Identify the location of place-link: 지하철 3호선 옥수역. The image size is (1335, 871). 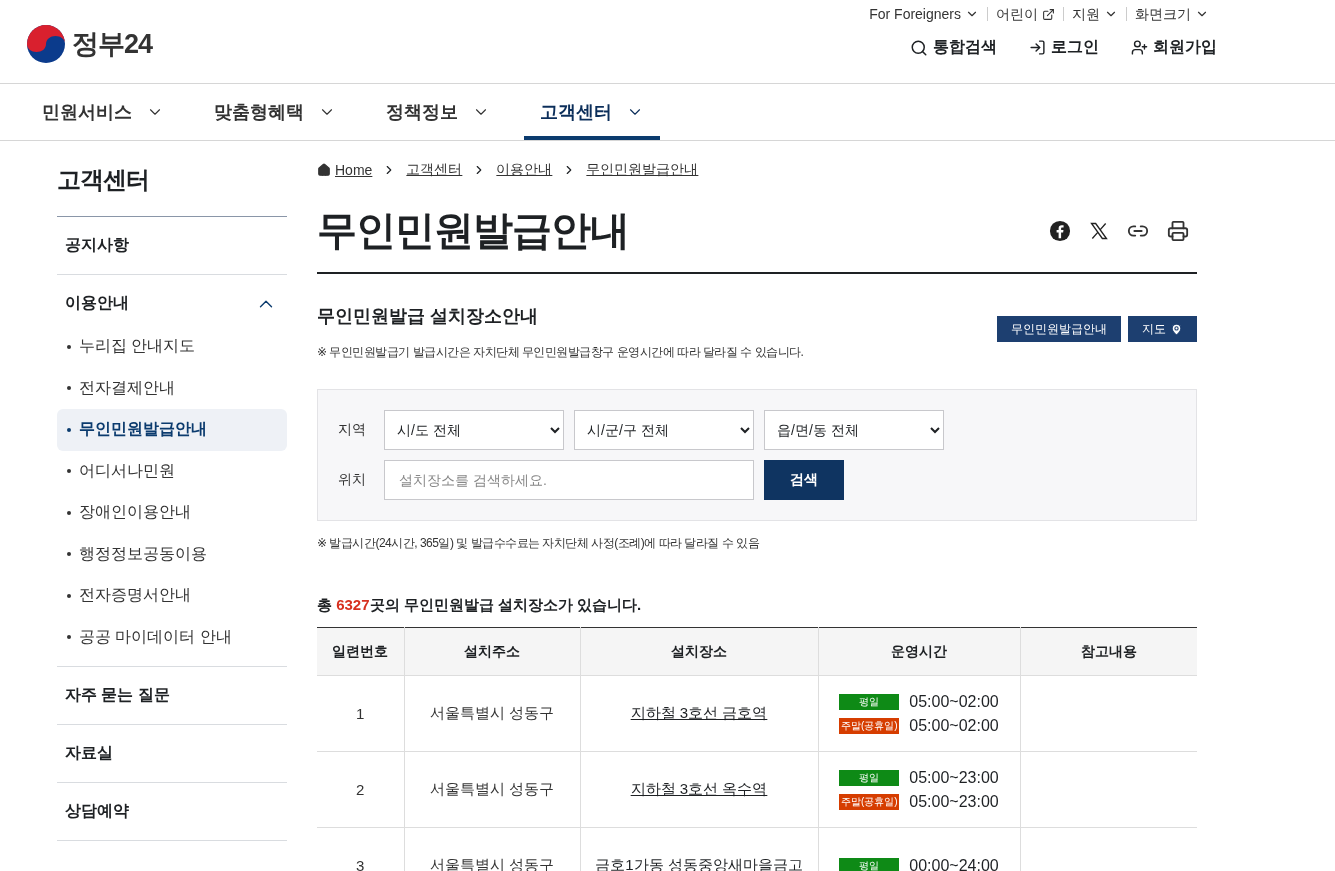
(699, 788).